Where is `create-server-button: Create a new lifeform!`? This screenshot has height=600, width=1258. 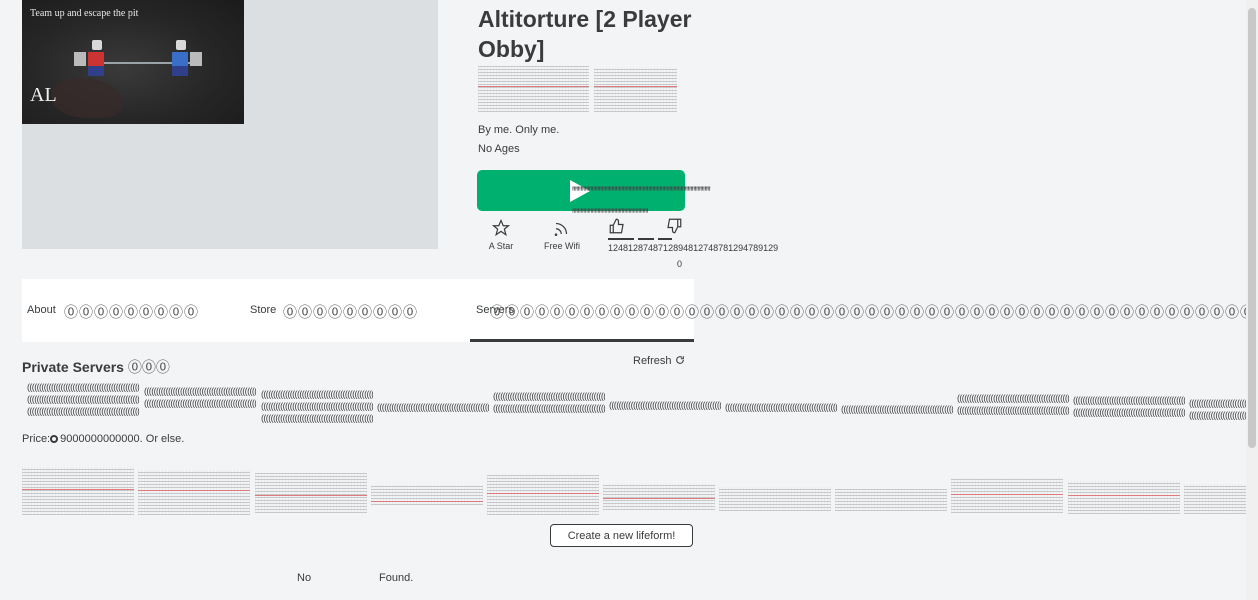 create-server-button: Create a new lifeform! is located at coordinates (621, 535).